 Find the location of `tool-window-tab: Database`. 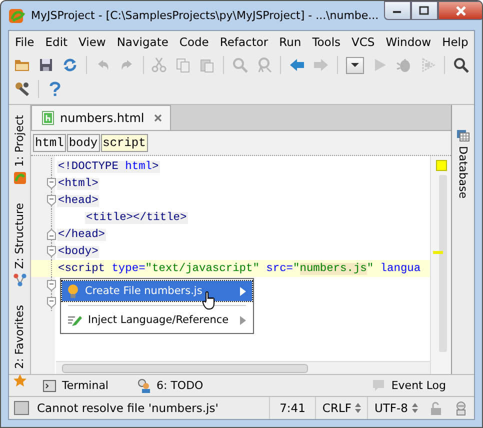

tool-window-tab: Database is located at coordinates (463, 172).